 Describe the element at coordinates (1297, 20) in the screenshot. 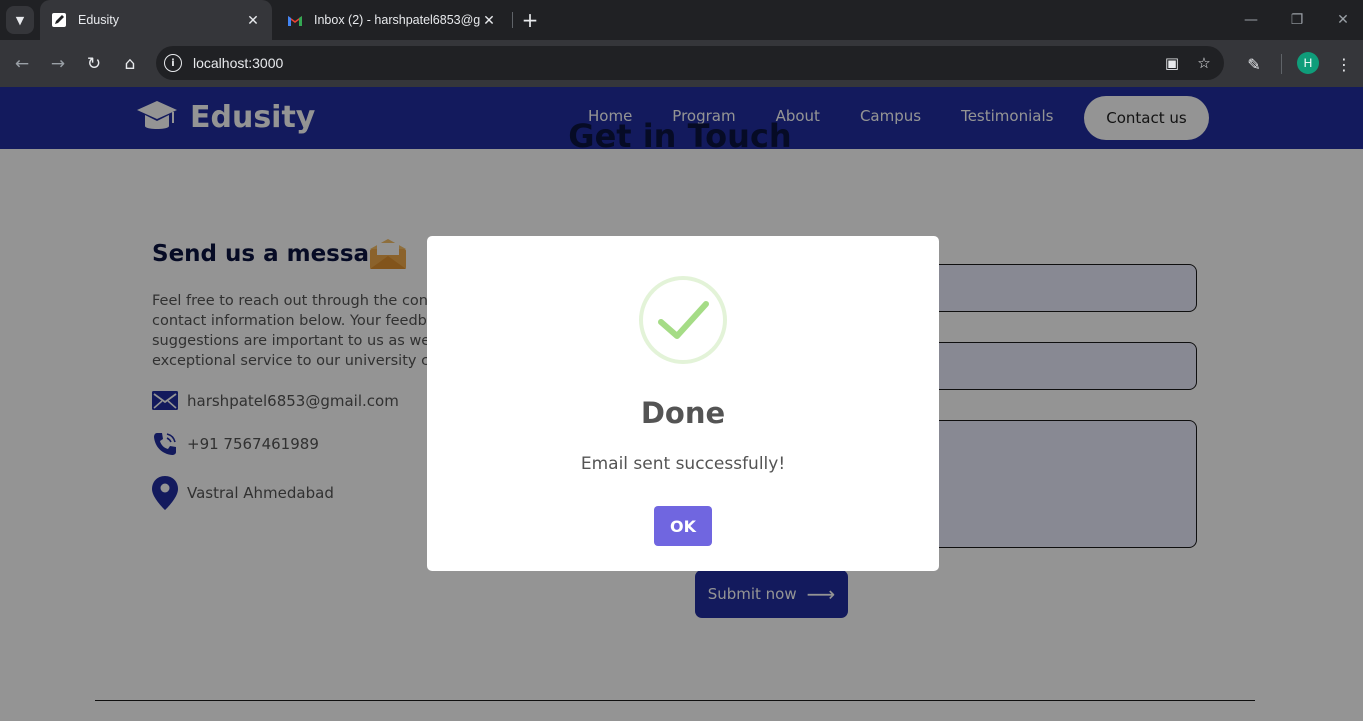

I see `restore-icon: ❐` at that location.